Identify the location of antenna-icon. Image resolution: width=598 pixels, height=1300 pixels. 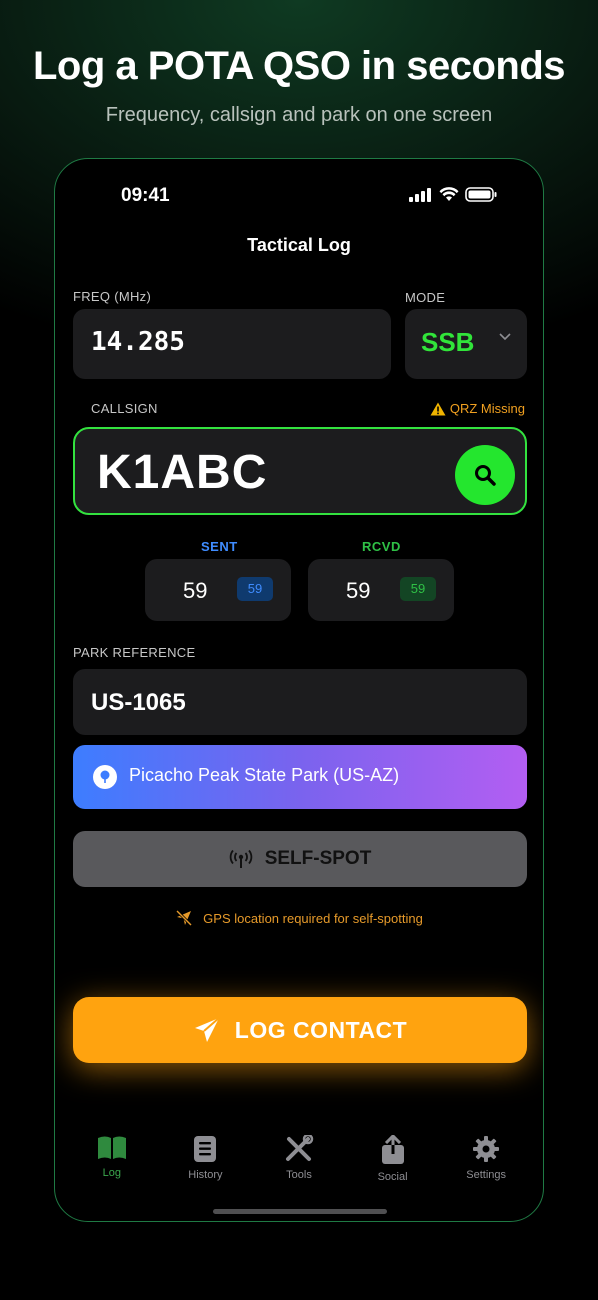
(240, 858).